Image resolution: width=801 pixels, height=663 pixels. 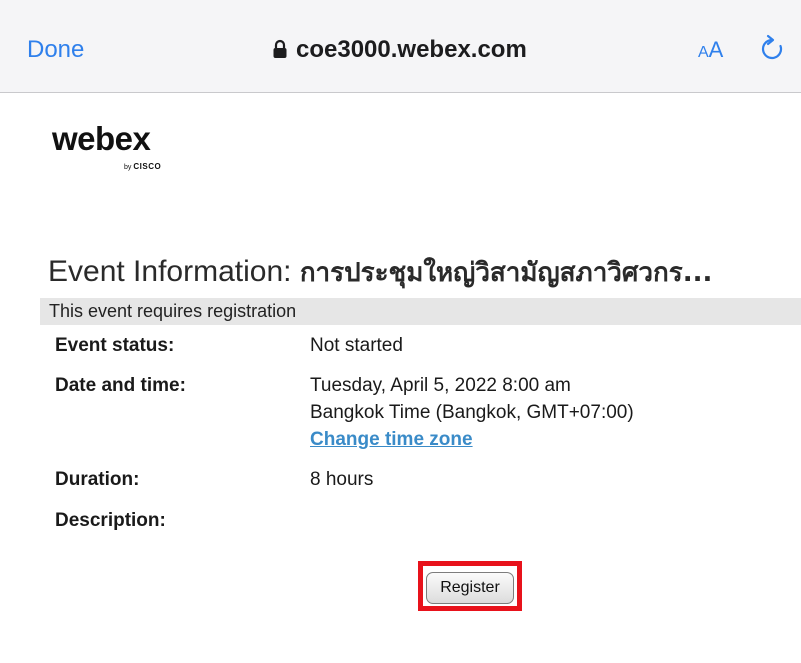 What do you see at coordinates (420, 311) in the screenshot?
I see `registration-banner: This event requires registration` at bounding box center [420, 311].